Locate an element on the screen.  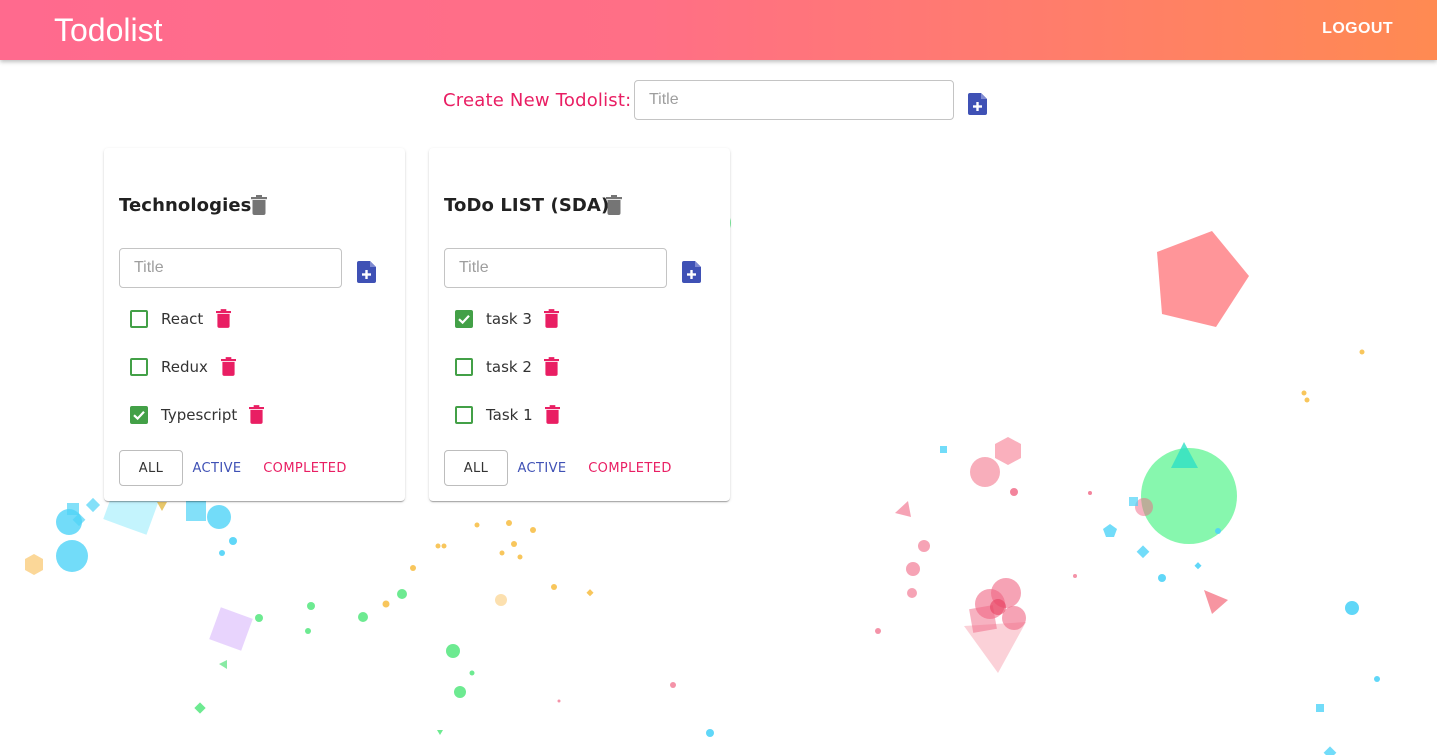
note-add-icon is located at coordinates (366, 272).